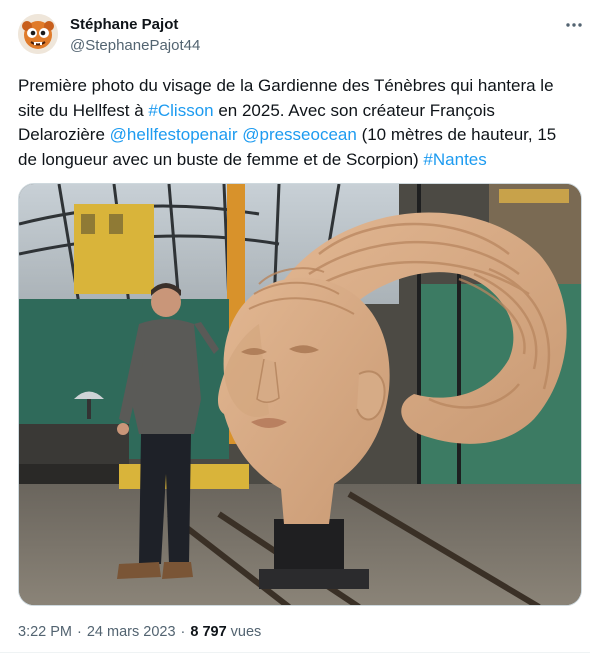  I want to click on more-dots-icon, so click(574, 25).